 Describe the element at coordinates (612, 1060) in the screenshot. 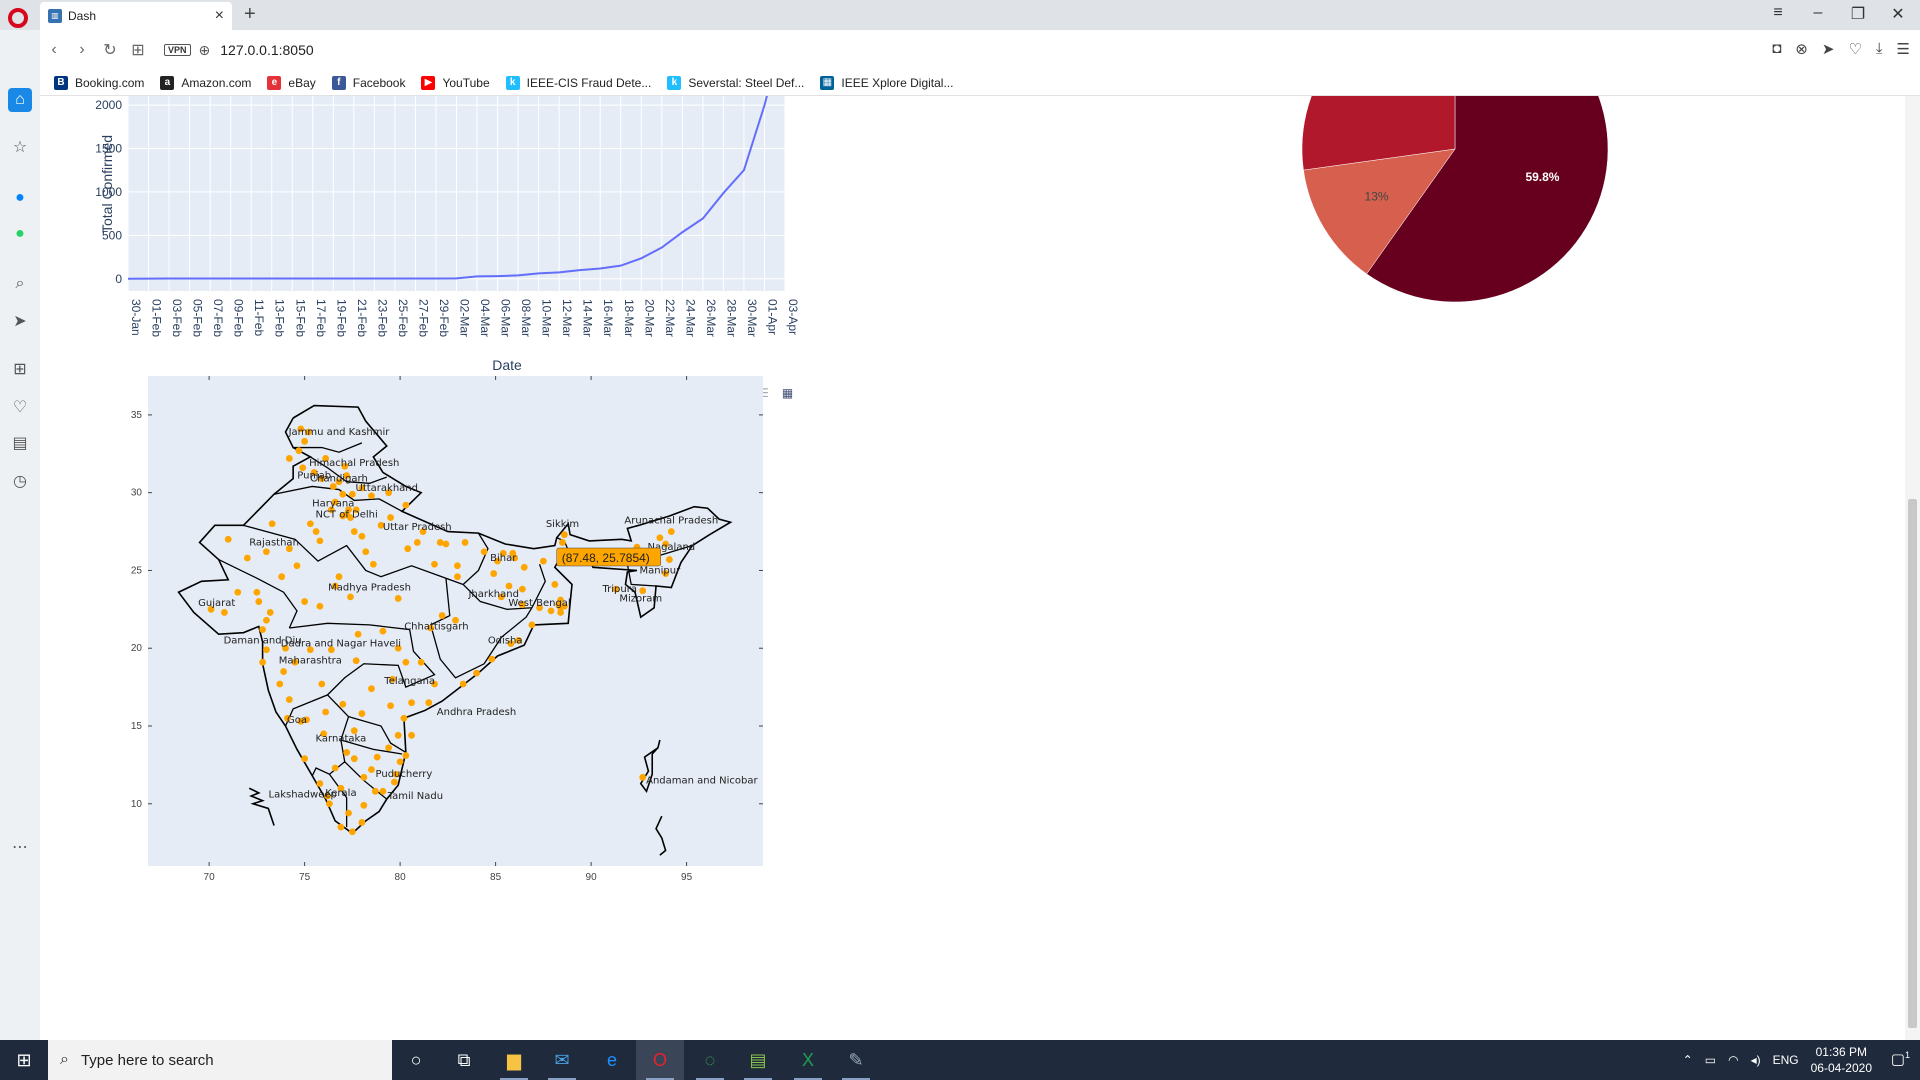

I see `edge-icon: e` at that location.